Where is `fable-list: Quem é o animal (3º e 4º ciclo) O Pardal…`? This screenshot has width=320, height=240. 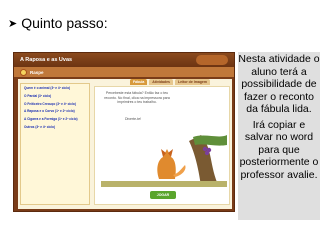 fable-list: Quem é o animal (3º e 4º ciclo) O Pardal… is located at coordinates (55, 144).